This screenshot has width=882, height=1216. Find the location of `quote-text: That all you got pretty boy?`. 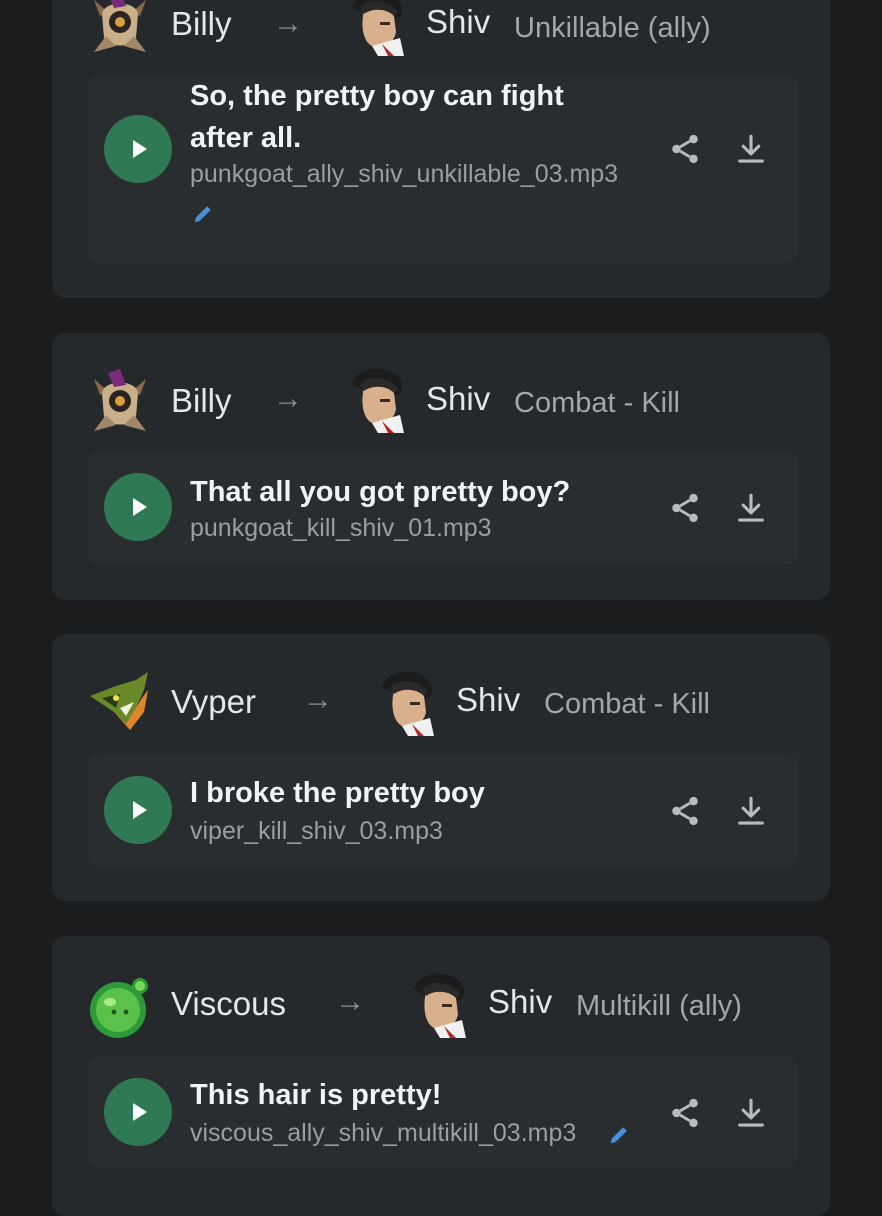

quote-text: That all you got pretty boy? is located at coordinates (380, 492).